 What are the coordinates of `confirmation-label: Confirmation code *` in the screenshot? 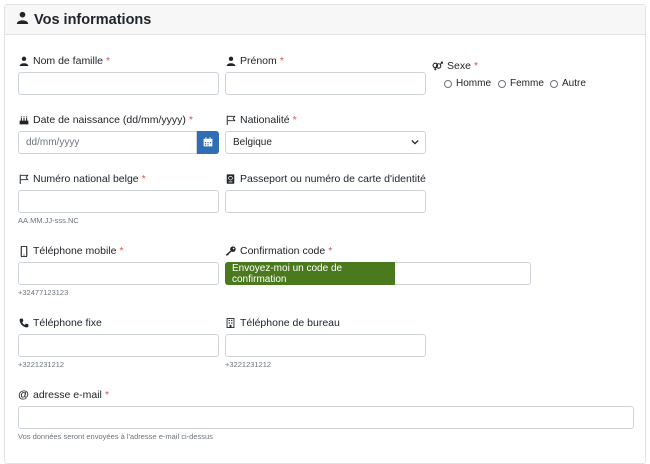 It's located at (278, 251).